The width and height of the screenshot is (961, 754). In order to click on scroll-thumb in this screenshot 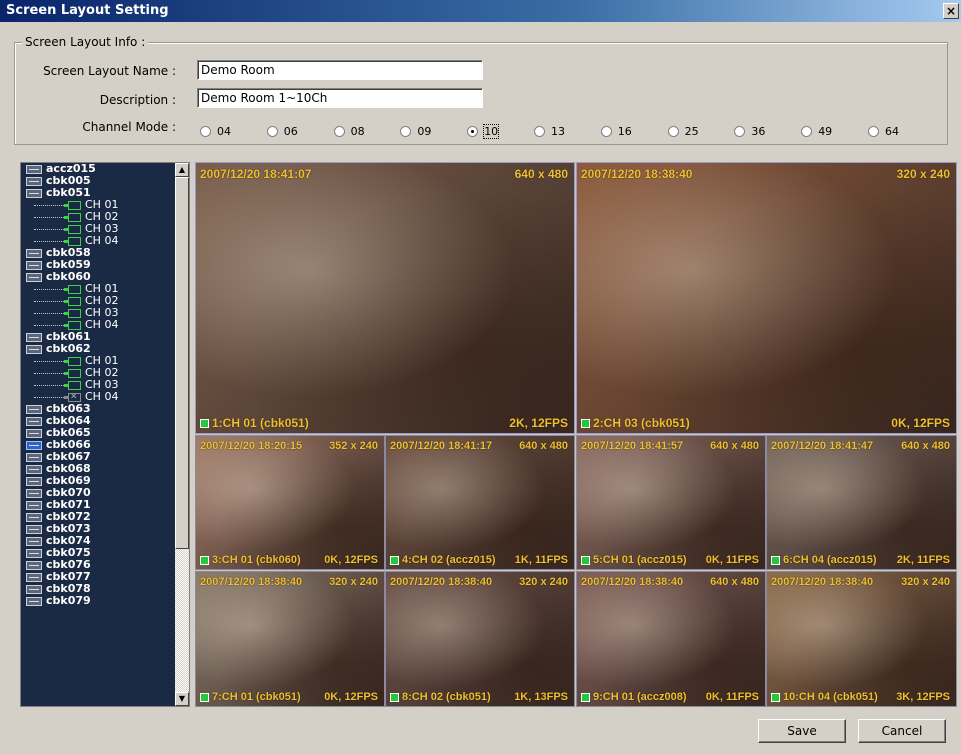, I will do `click(182, 363)`.